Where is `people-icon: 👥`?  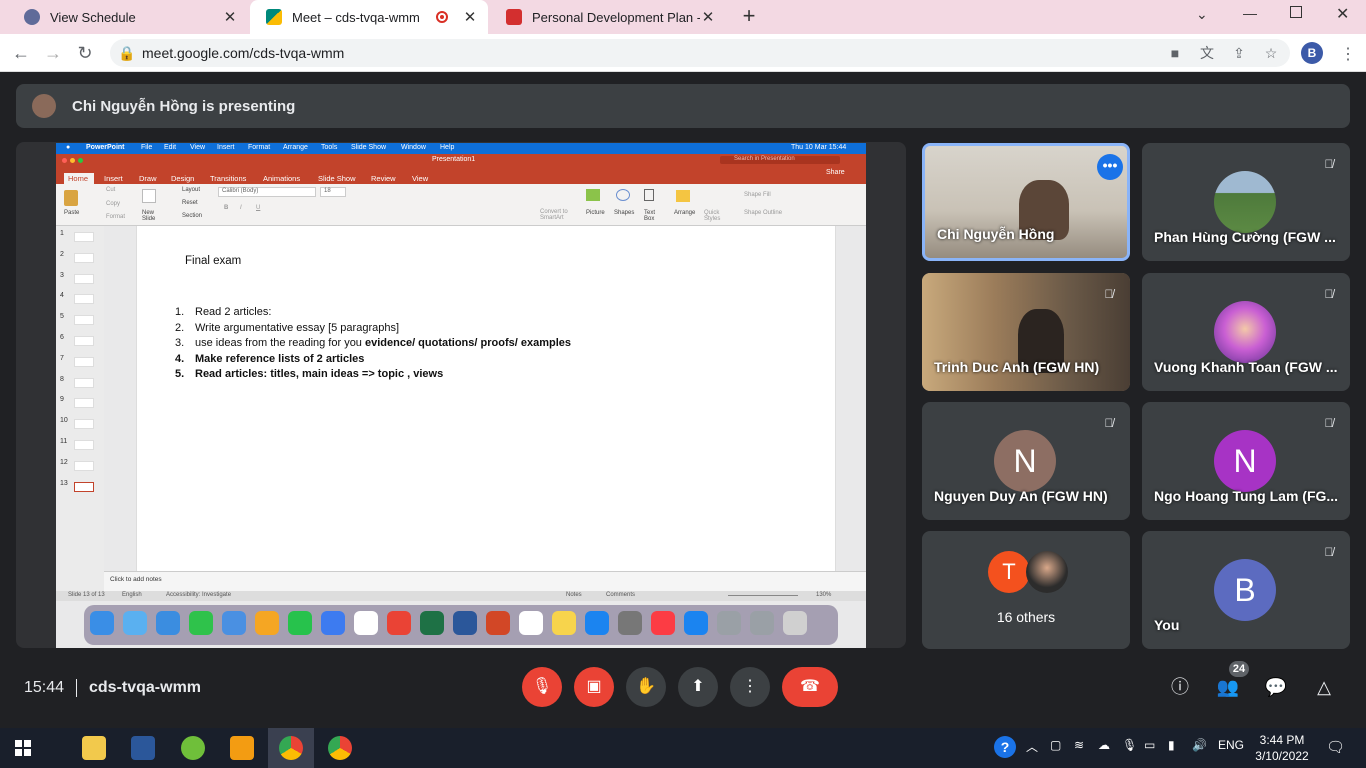
people-icon: 👥 is located at coordinates (1228, 687).